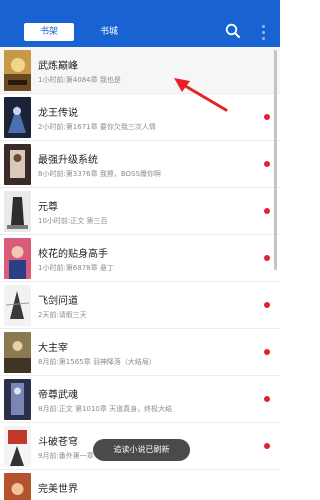 The height and width of the screenshot is (500, 320). What do you see at coordinates (79, 80) in the screenshot?
I see `book-update-info: 1小时前:第4084章 我也是` at bounding box center [79, 80].